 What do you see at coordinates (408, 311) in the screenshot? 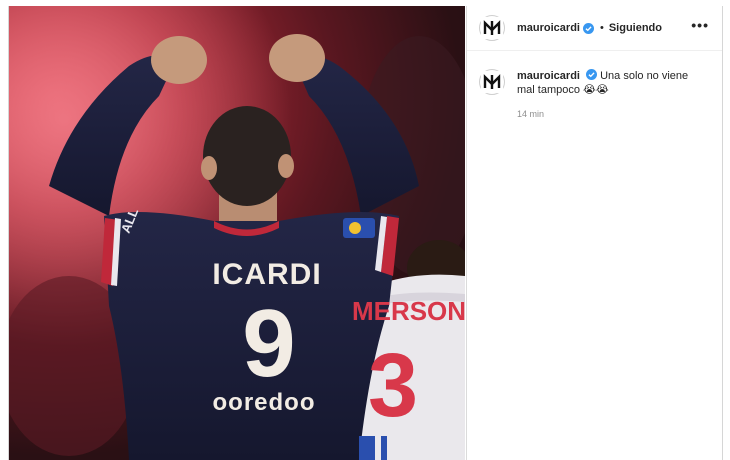
I see `opponent-name: MERSON` at bounding box center [408, 311].